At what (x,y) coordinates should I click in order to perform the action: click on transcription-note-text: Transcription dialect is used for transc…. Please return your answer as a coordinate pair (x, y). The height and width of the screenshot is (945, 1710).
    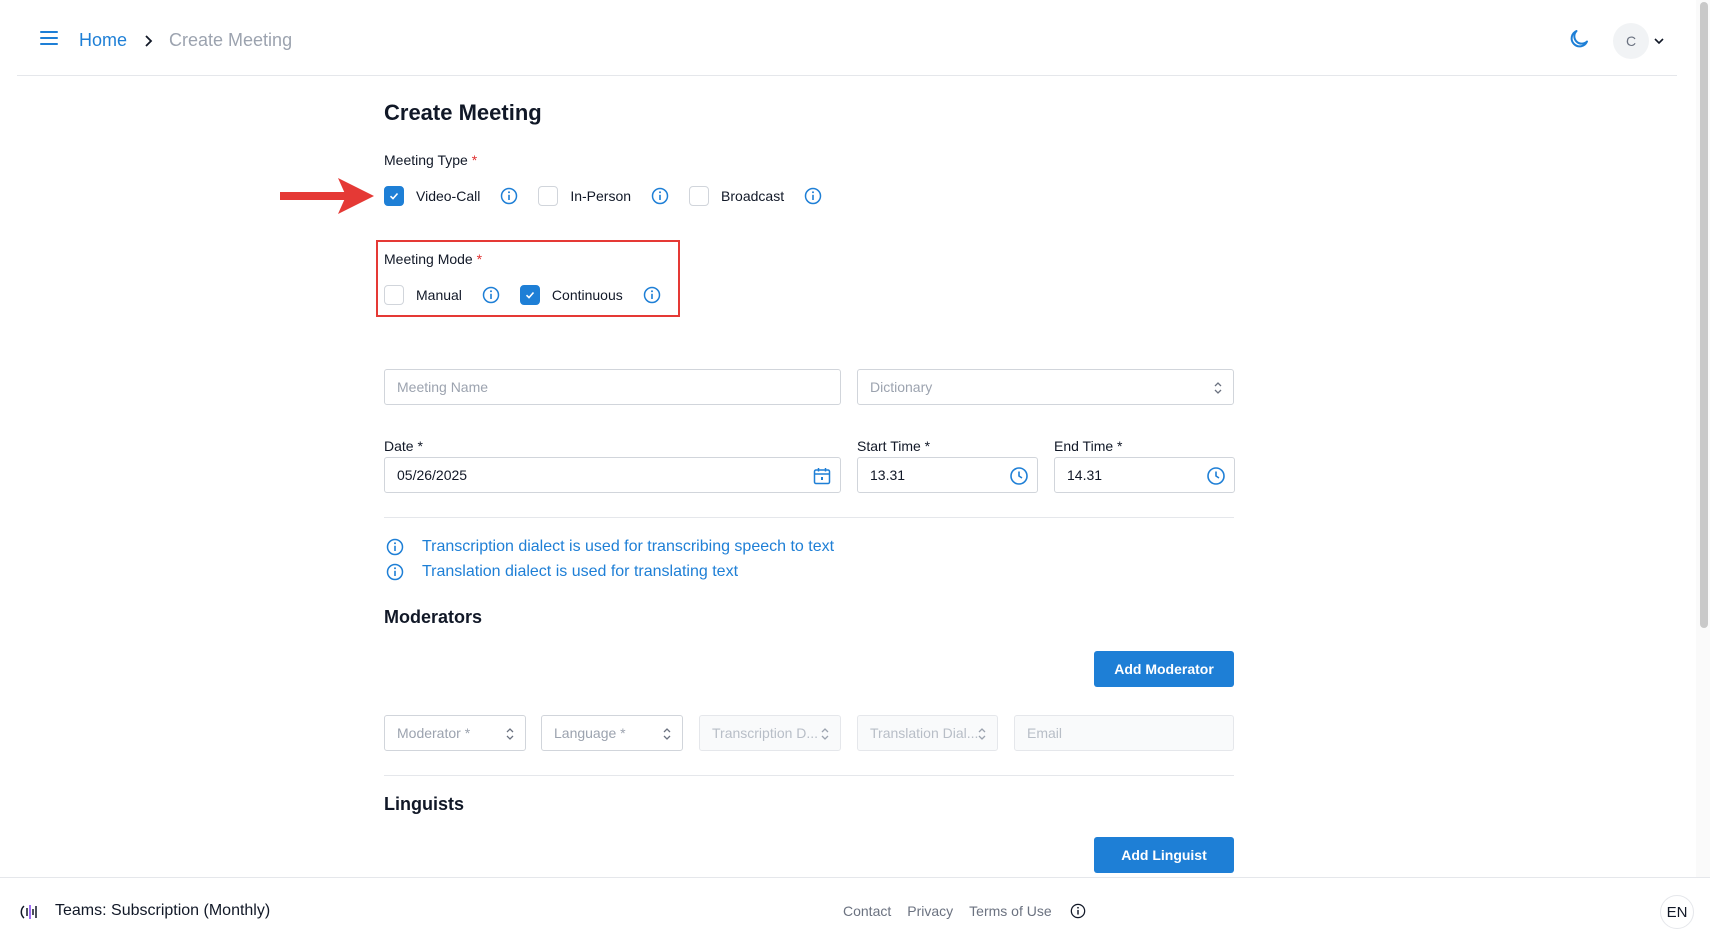
    Looking at the image, I should click on (628, 546).